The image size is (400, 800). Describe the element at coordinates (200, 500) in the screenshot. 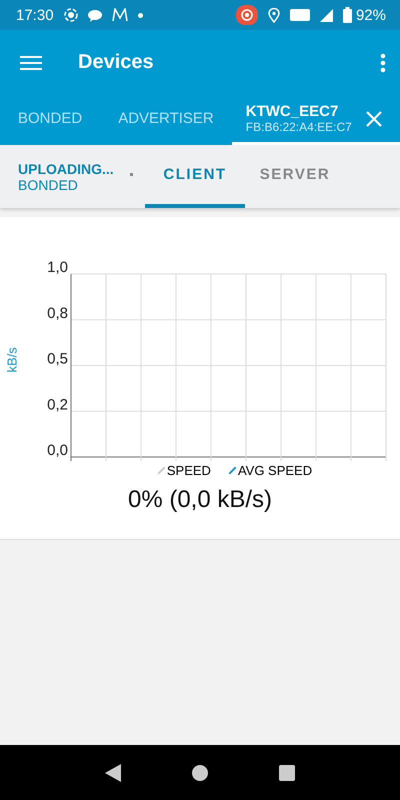

I see `progress-text: 0% (0,0 kB/s)` at that location.